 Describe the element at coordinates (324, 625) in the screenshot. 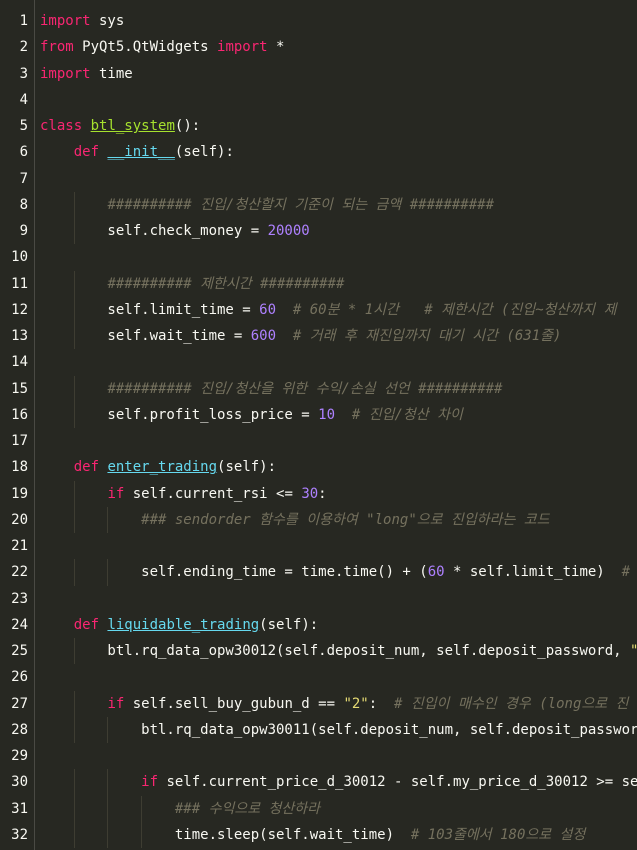

I see `code-line: 24 def liquidable_trading(self):` at that location.